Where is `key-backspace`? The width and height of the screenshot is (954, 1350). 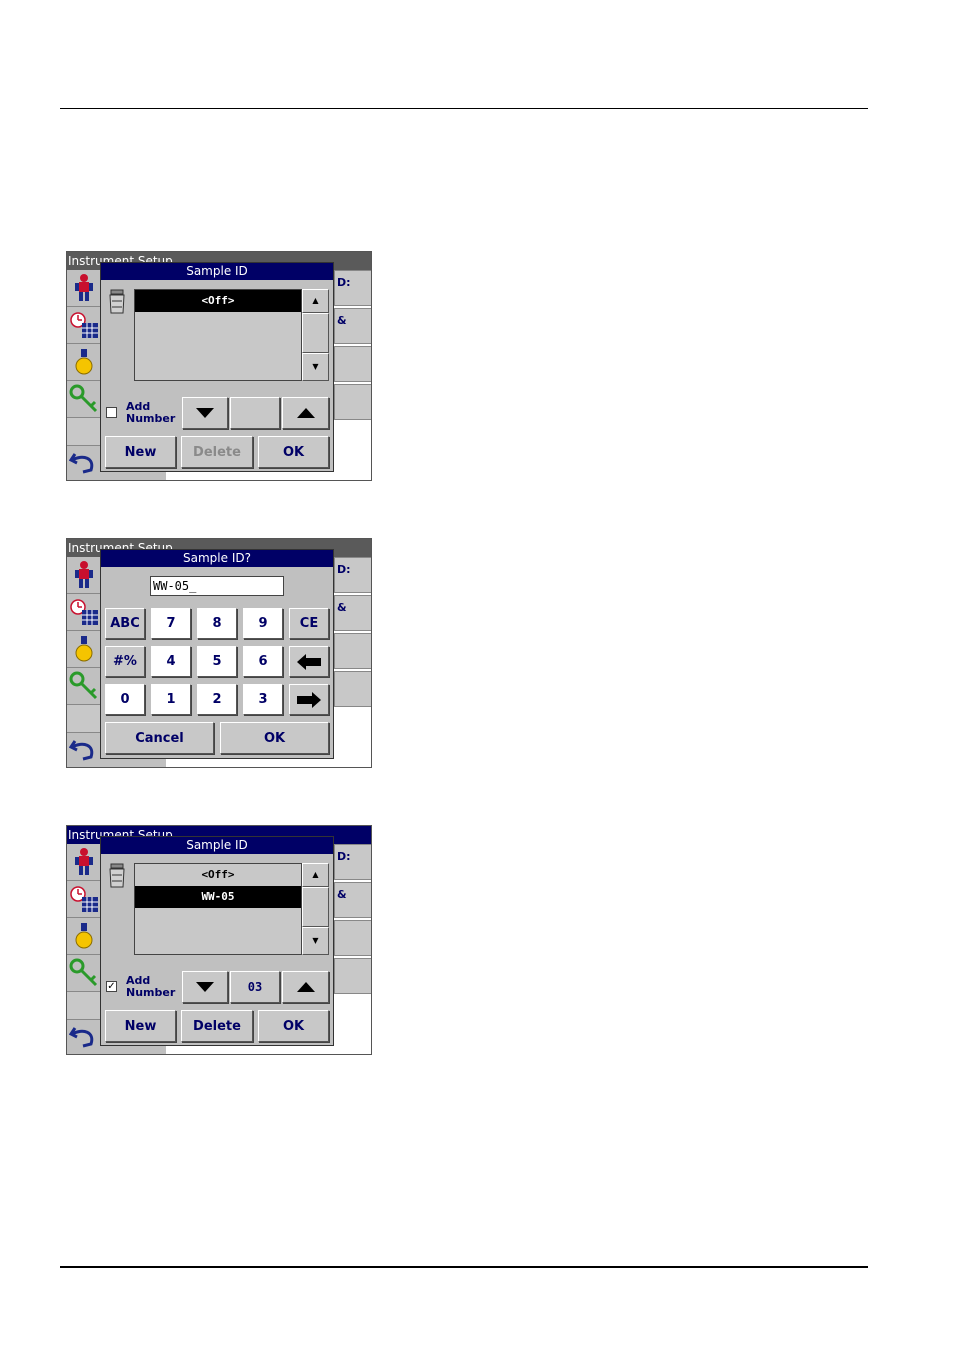
key-backspace is located at coordinates (309, 661).